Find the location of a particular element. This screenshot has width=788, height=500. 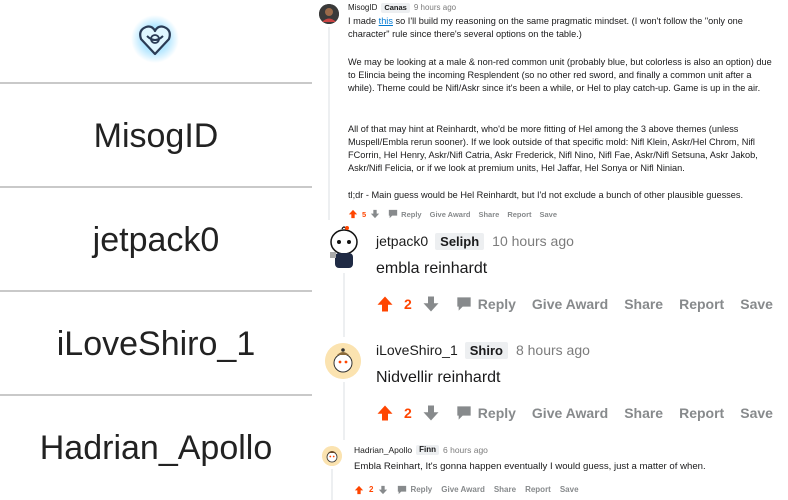

comment-timestamp: 8 hours ago is located at coordinates (553, 350).